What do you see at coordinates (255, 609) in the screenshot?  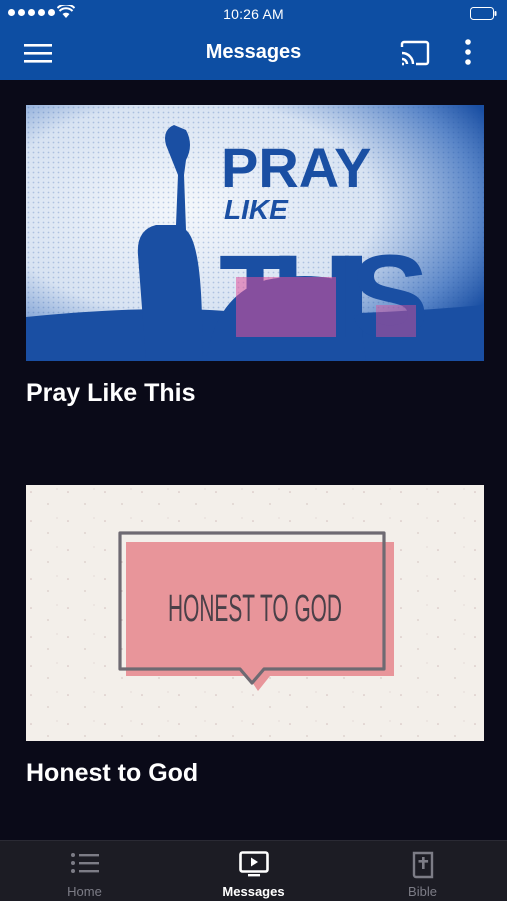 I see `artwork-text-honest-to-god: HONEST TO GOD` at bounding box center [255, 609].